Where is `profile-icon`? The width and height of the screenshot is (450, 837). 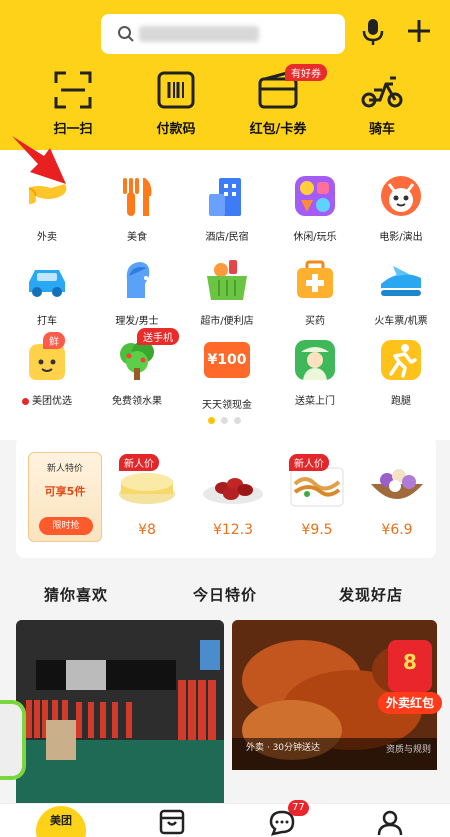 profile-icon is located at coordinates (390, 823).